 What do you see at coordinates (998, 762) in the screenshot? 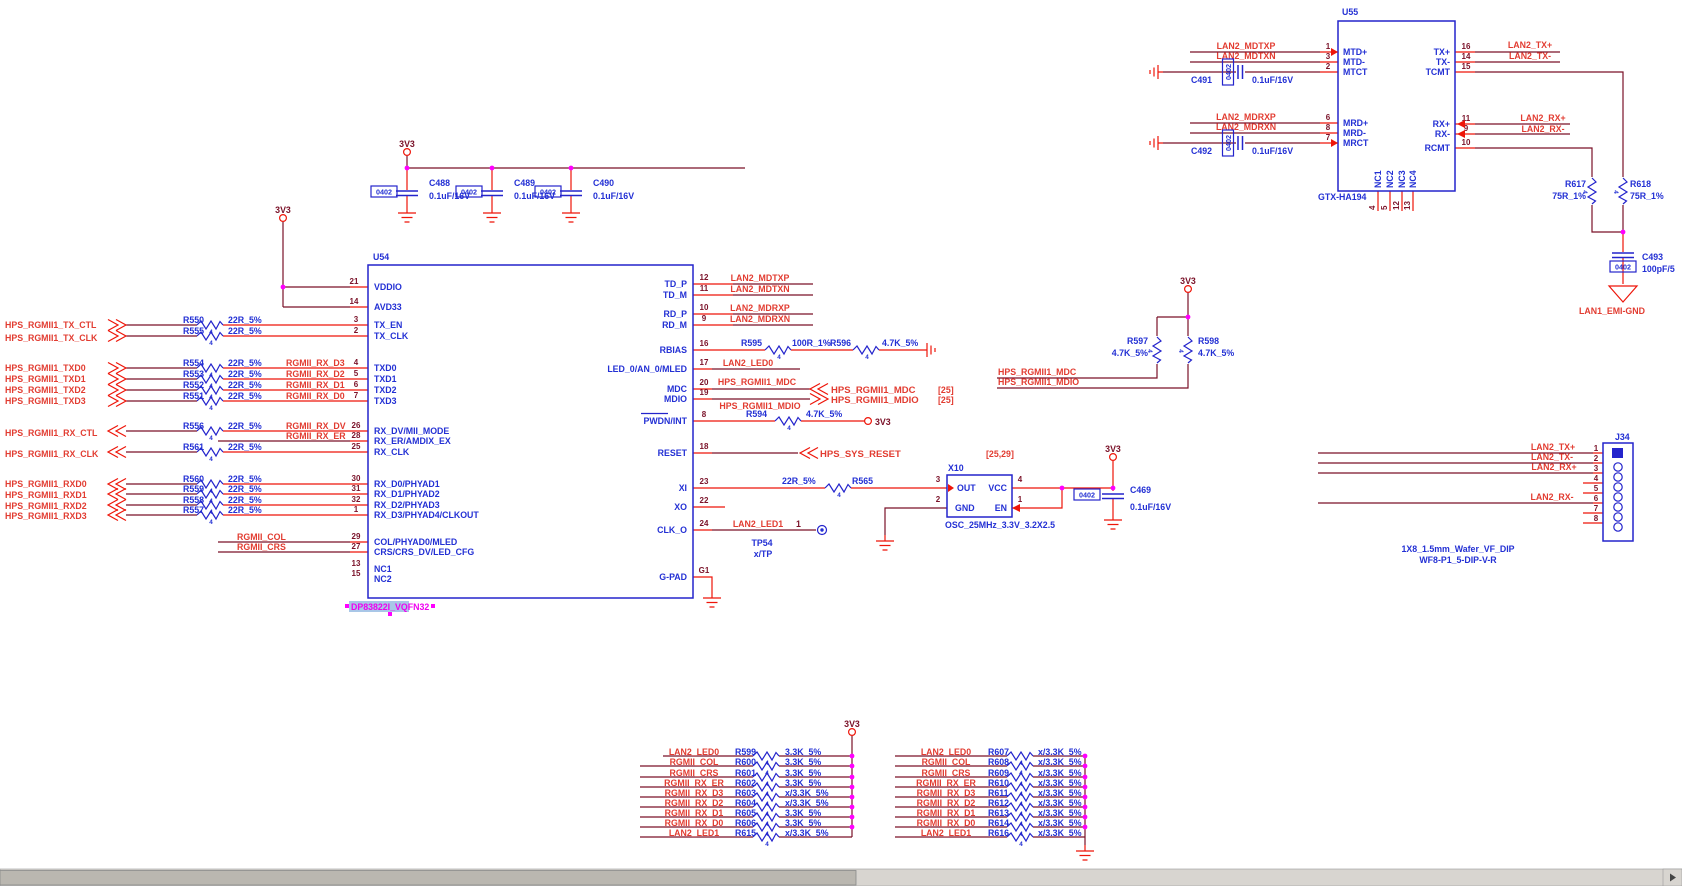
I see `refdes: R608` at bounding box center [998, 762].